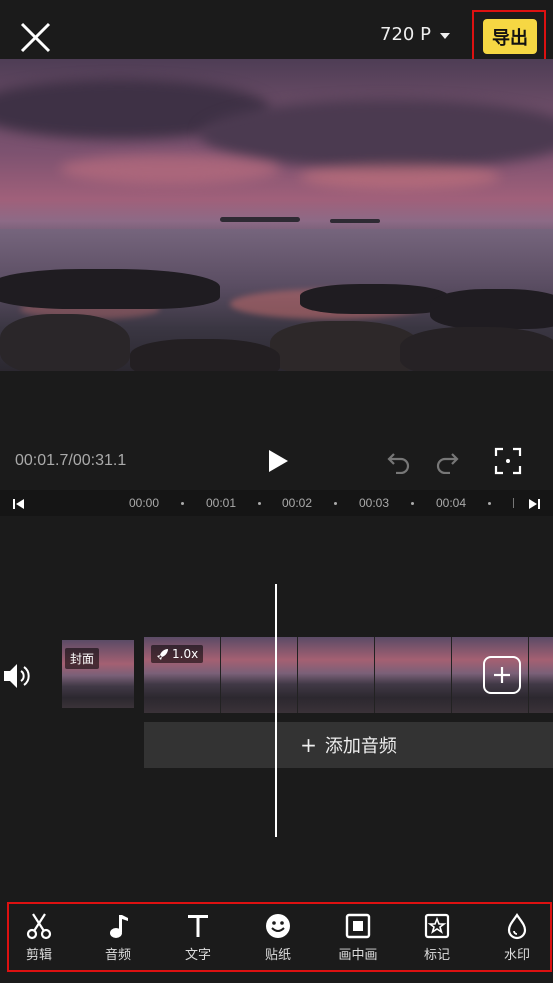 Image resolution: width=553 pixels, height=983 pixels. Describe the element at coordinates (277, 955) in the screenshot. I see `tool-label: 贴纸` at that location.